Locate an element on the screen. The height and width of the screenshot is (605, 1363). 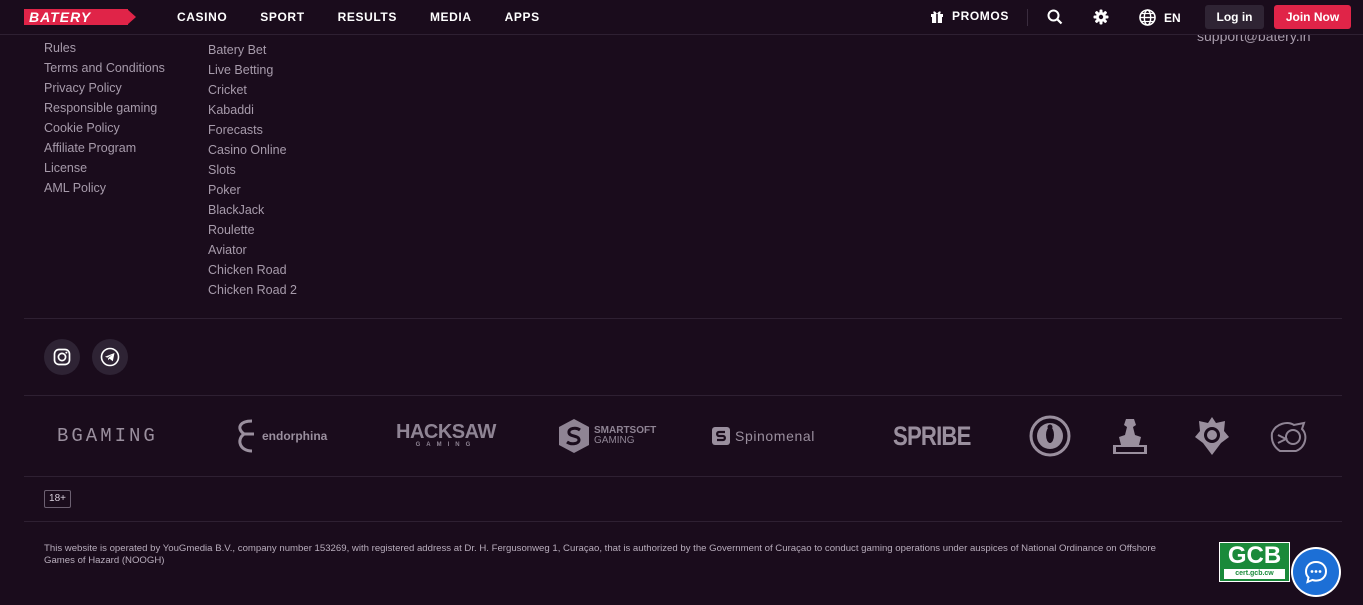
live-chat-button is located at coordinates (1316, 572).